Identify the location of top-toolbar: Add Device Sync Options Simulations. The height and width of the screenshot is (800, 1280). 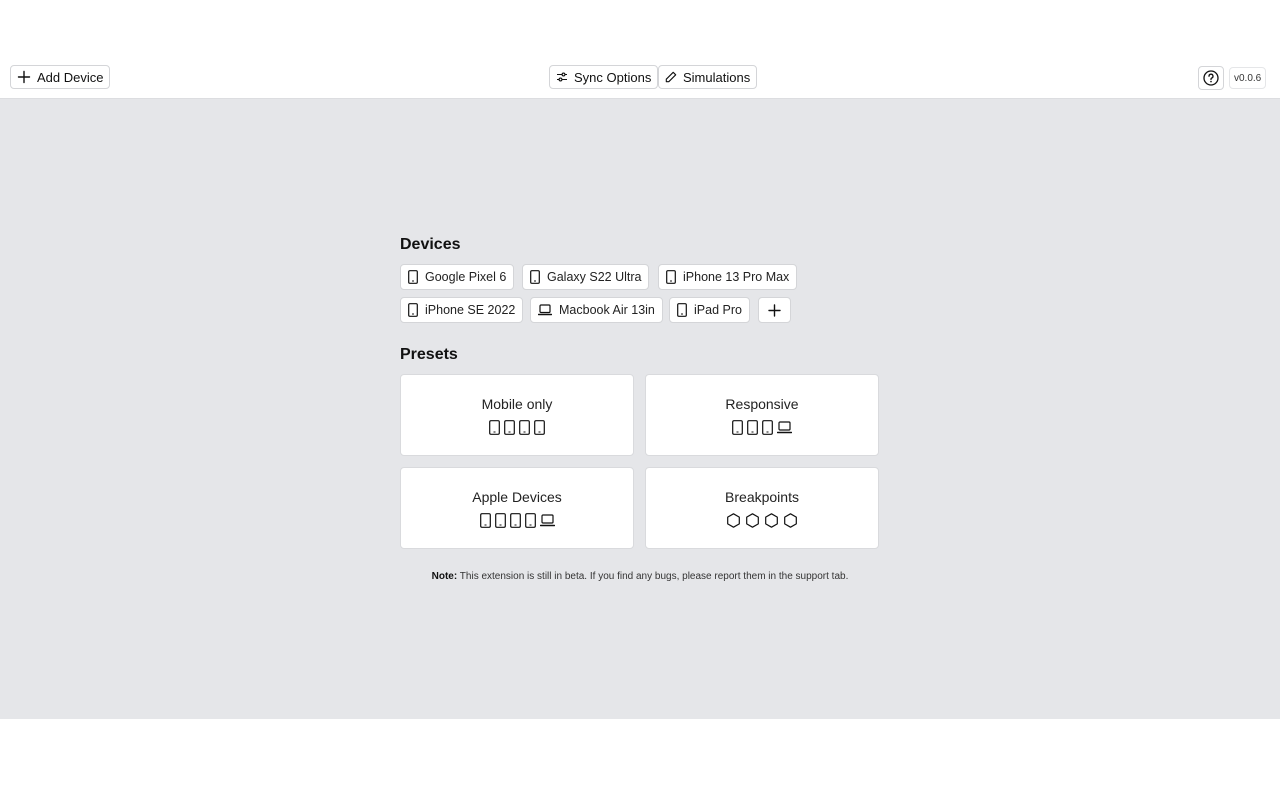
(640, 78).